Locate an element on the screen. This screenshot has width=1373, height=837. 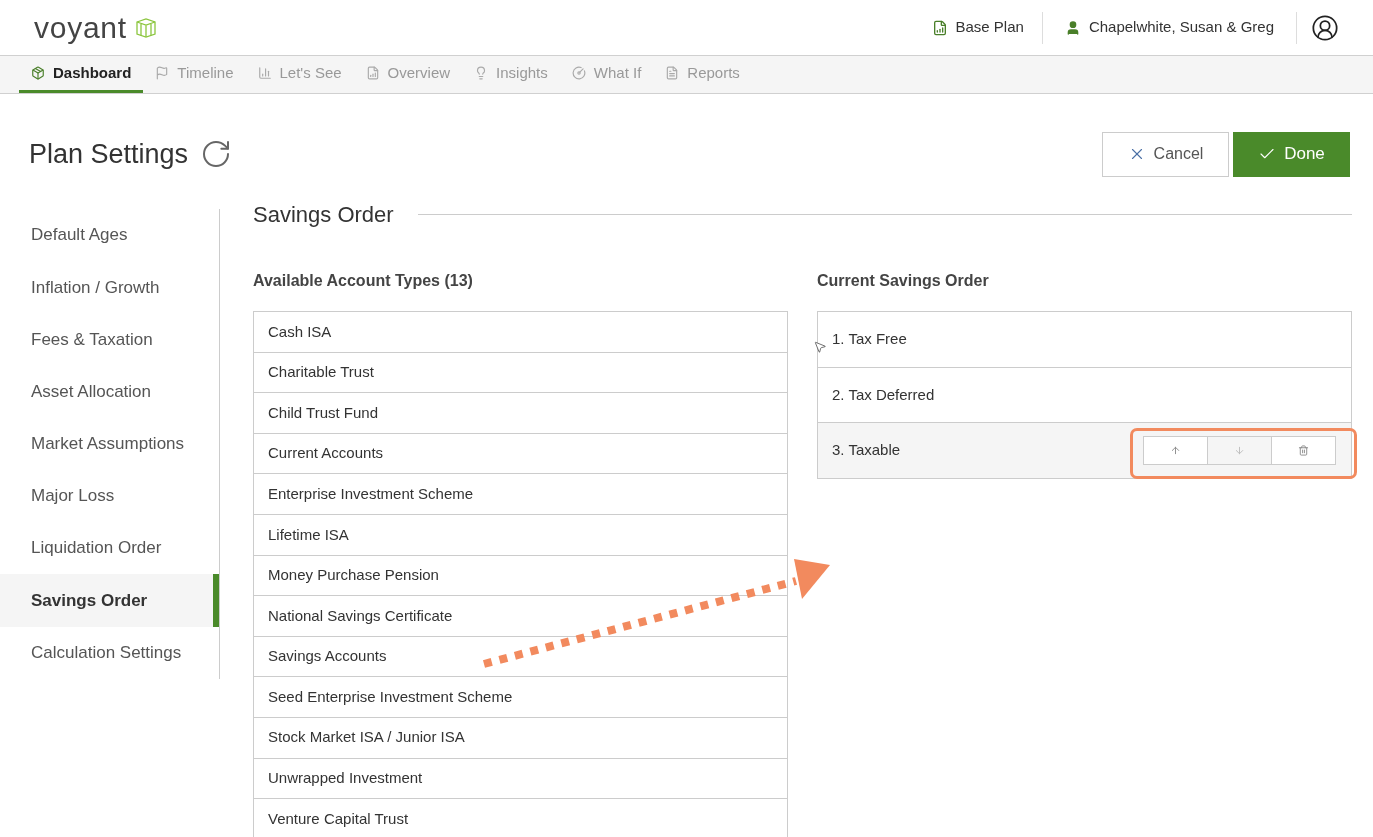
sidebar-item: Liquidation Order is located at coordinates (109, 548).